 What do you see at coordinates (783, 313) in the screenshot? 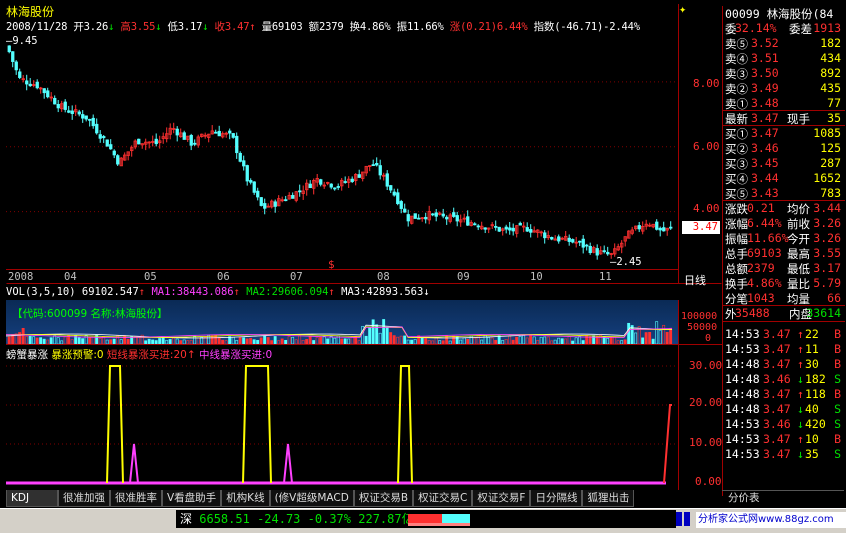
I see `inner-outer-row: 外 35488 内盘 33614` at bounding box center [783, 313].